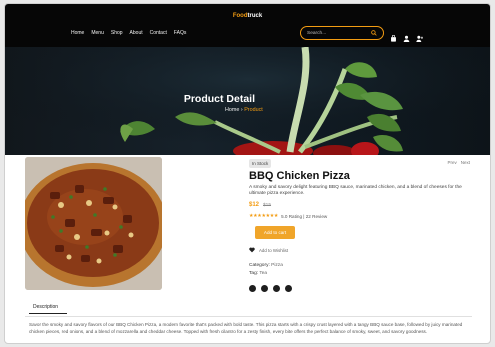  I want to click on brand-logo-part1: Food, so click(240, 16).